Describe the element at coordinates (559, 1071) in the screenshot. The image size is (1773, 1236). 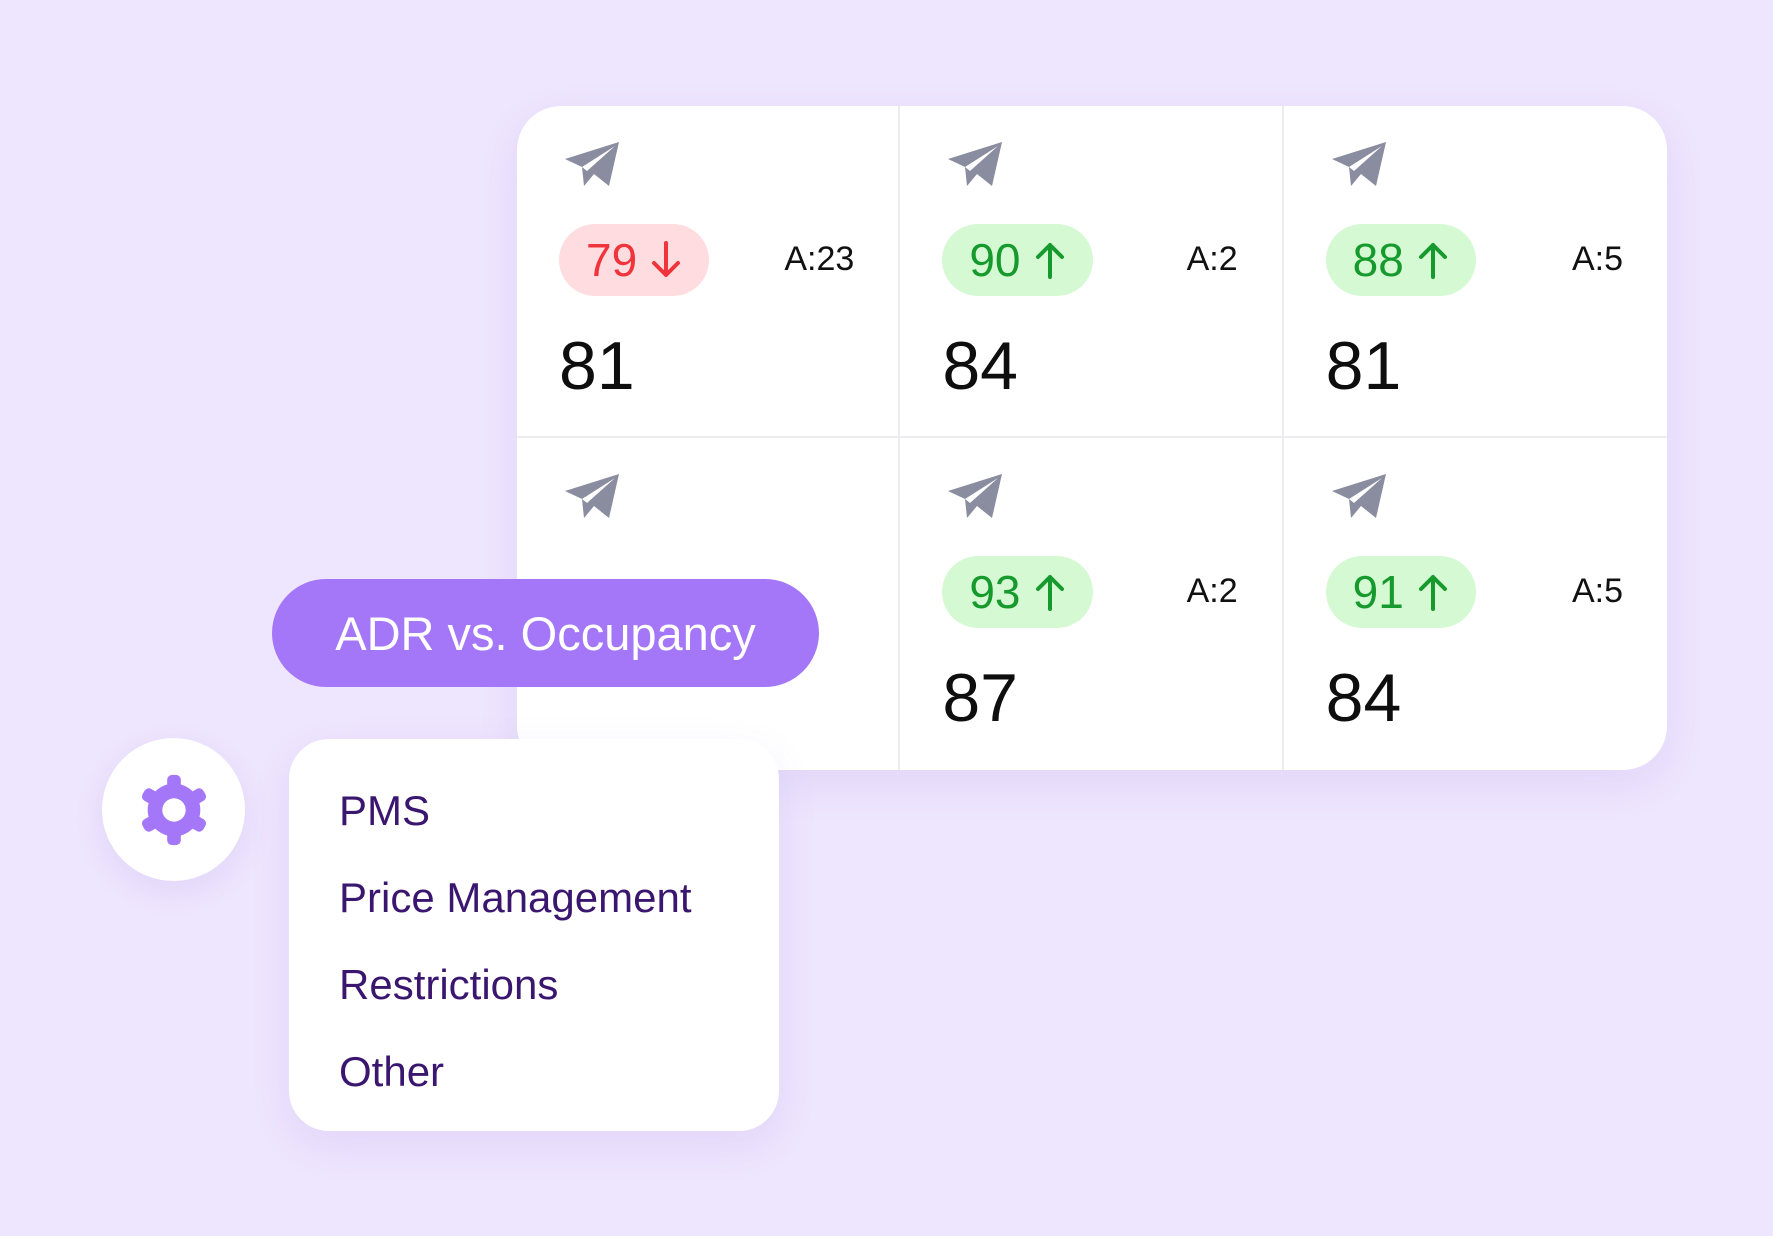
I see `menu-item-other: Other` at that location.